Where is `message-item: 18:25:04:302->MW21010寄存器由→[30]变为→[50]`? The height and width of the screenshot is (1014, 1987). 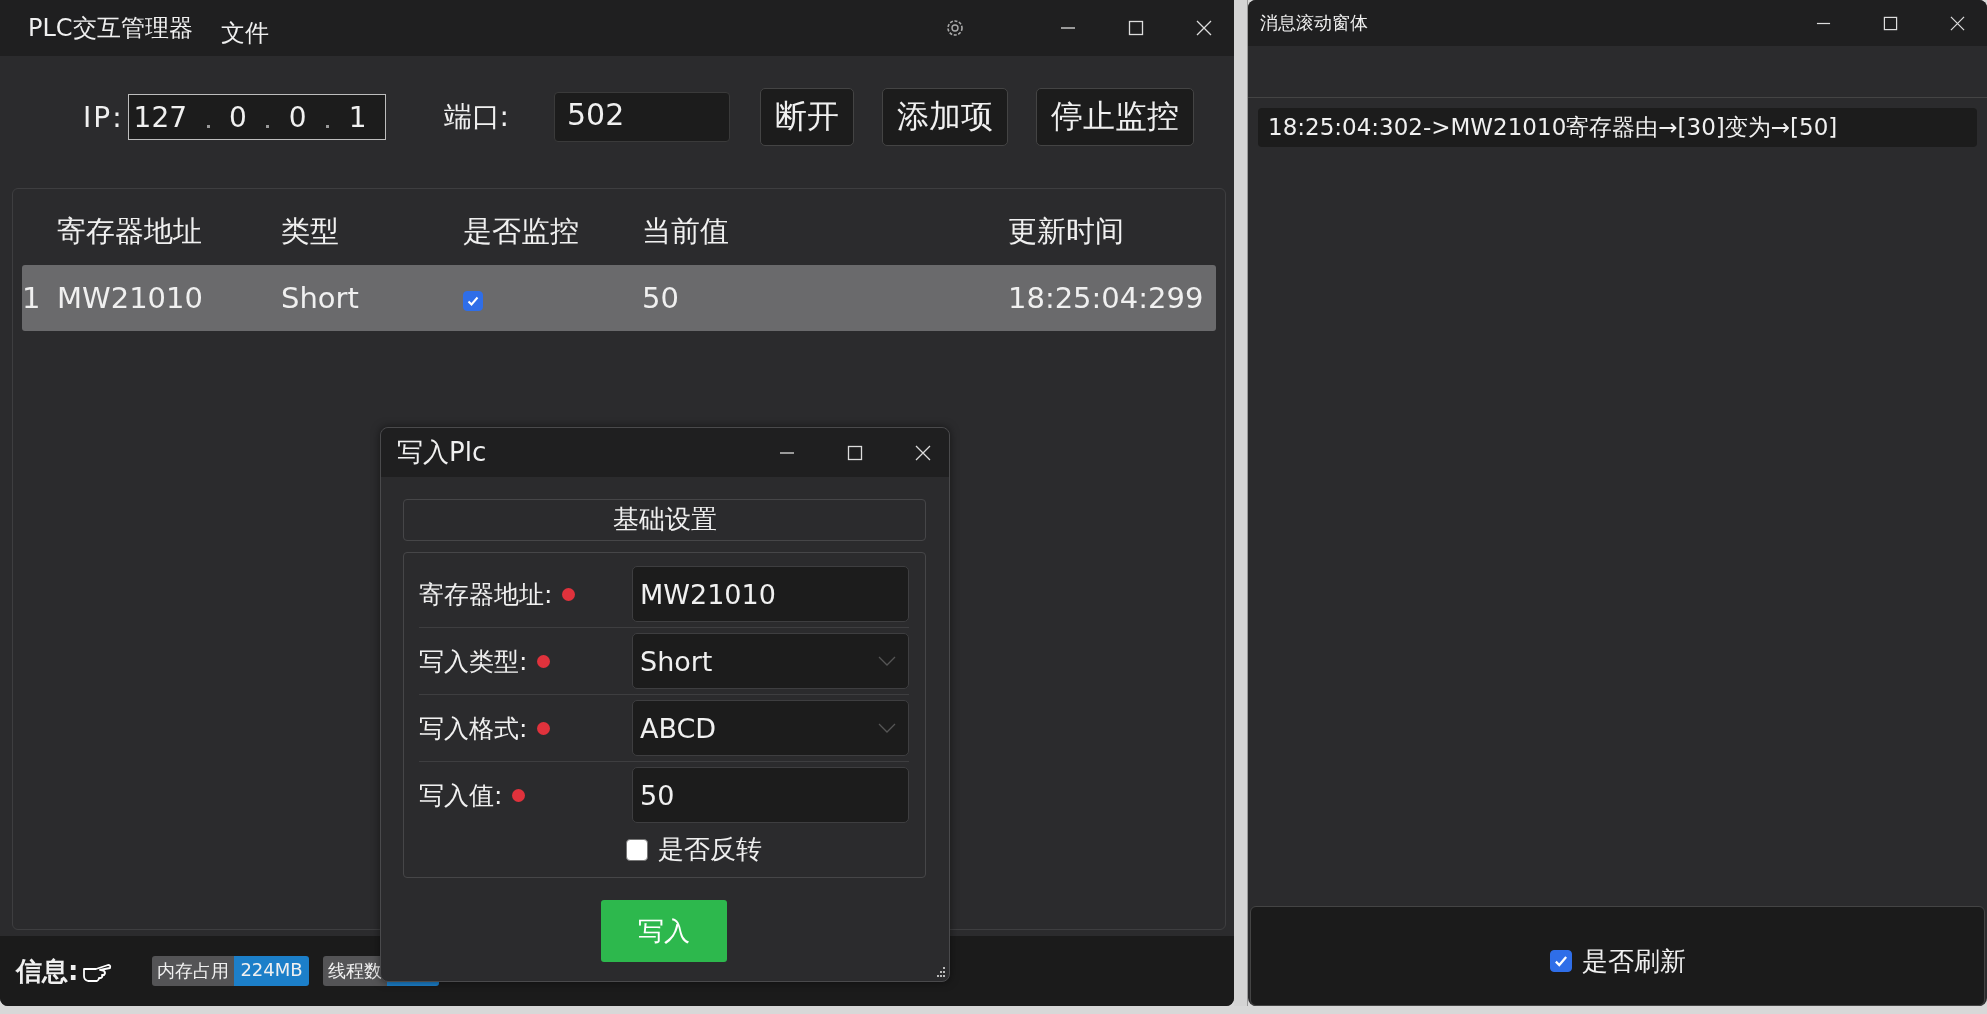
message-item: 18:25:04:302->MW21010寄存器由→[30]变为→[50] is located at coordinates (1617, 127).